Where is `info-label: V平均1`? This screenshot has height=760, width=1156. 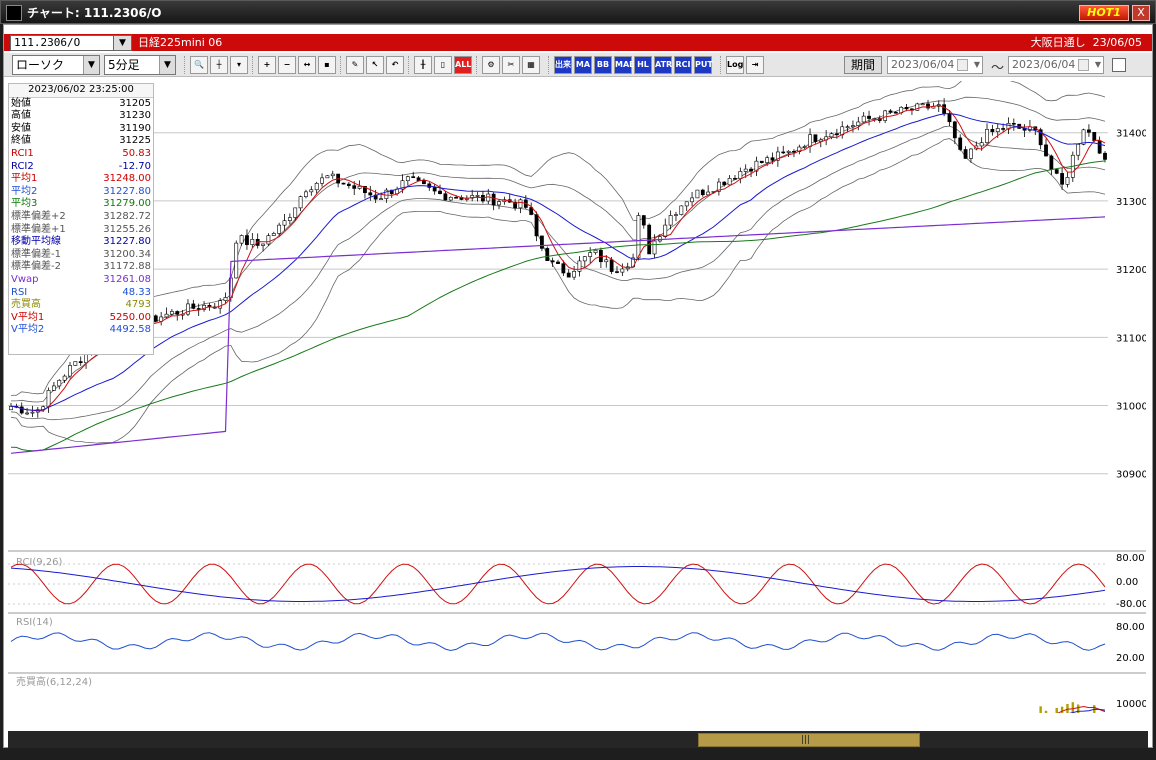
info-label: V平均1 is located at coordinates (28, 317).